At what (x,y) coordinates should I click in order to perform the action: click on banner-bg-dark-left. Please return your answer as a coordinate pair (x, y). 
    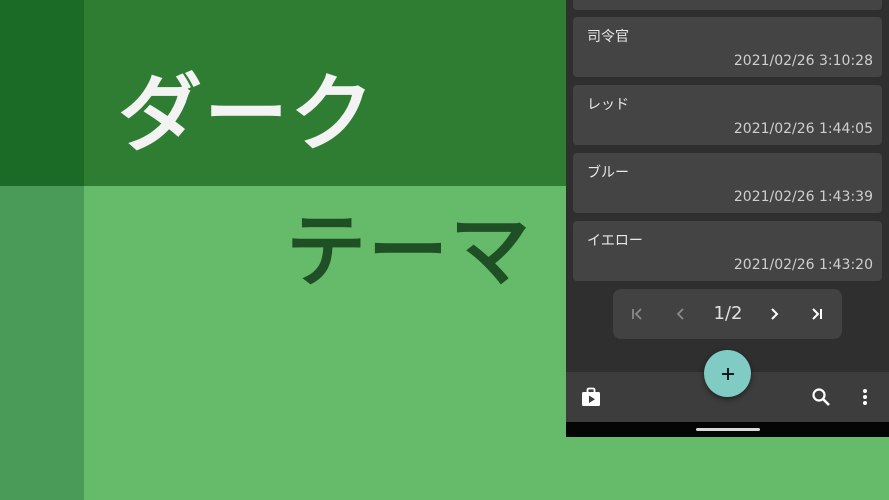
    Looking at the image, I should click on (42, 93).